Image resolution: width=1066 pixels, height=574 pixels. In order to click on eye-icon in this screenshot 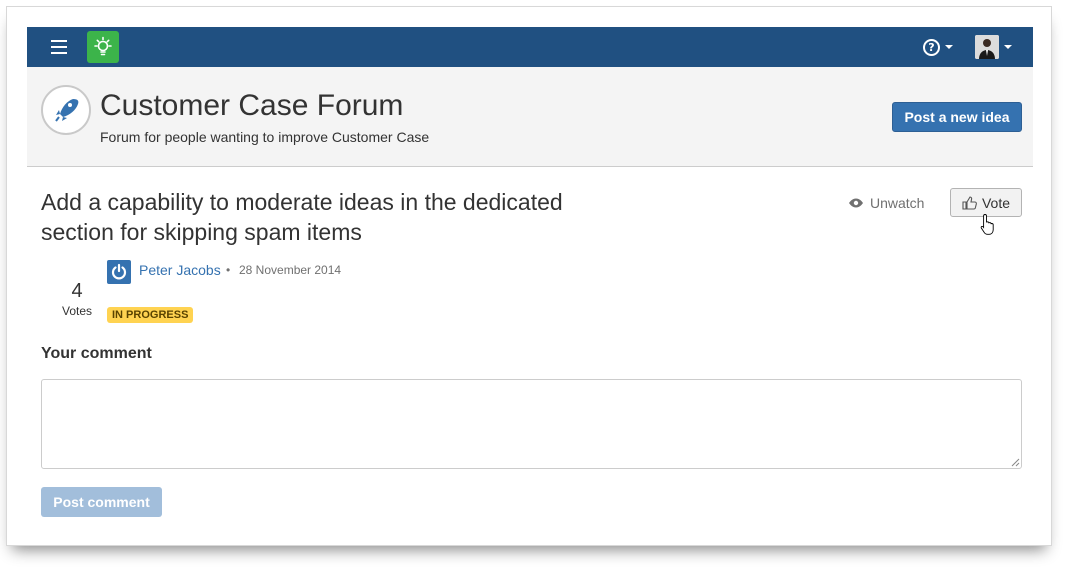, I will do `click(856, 203)`.